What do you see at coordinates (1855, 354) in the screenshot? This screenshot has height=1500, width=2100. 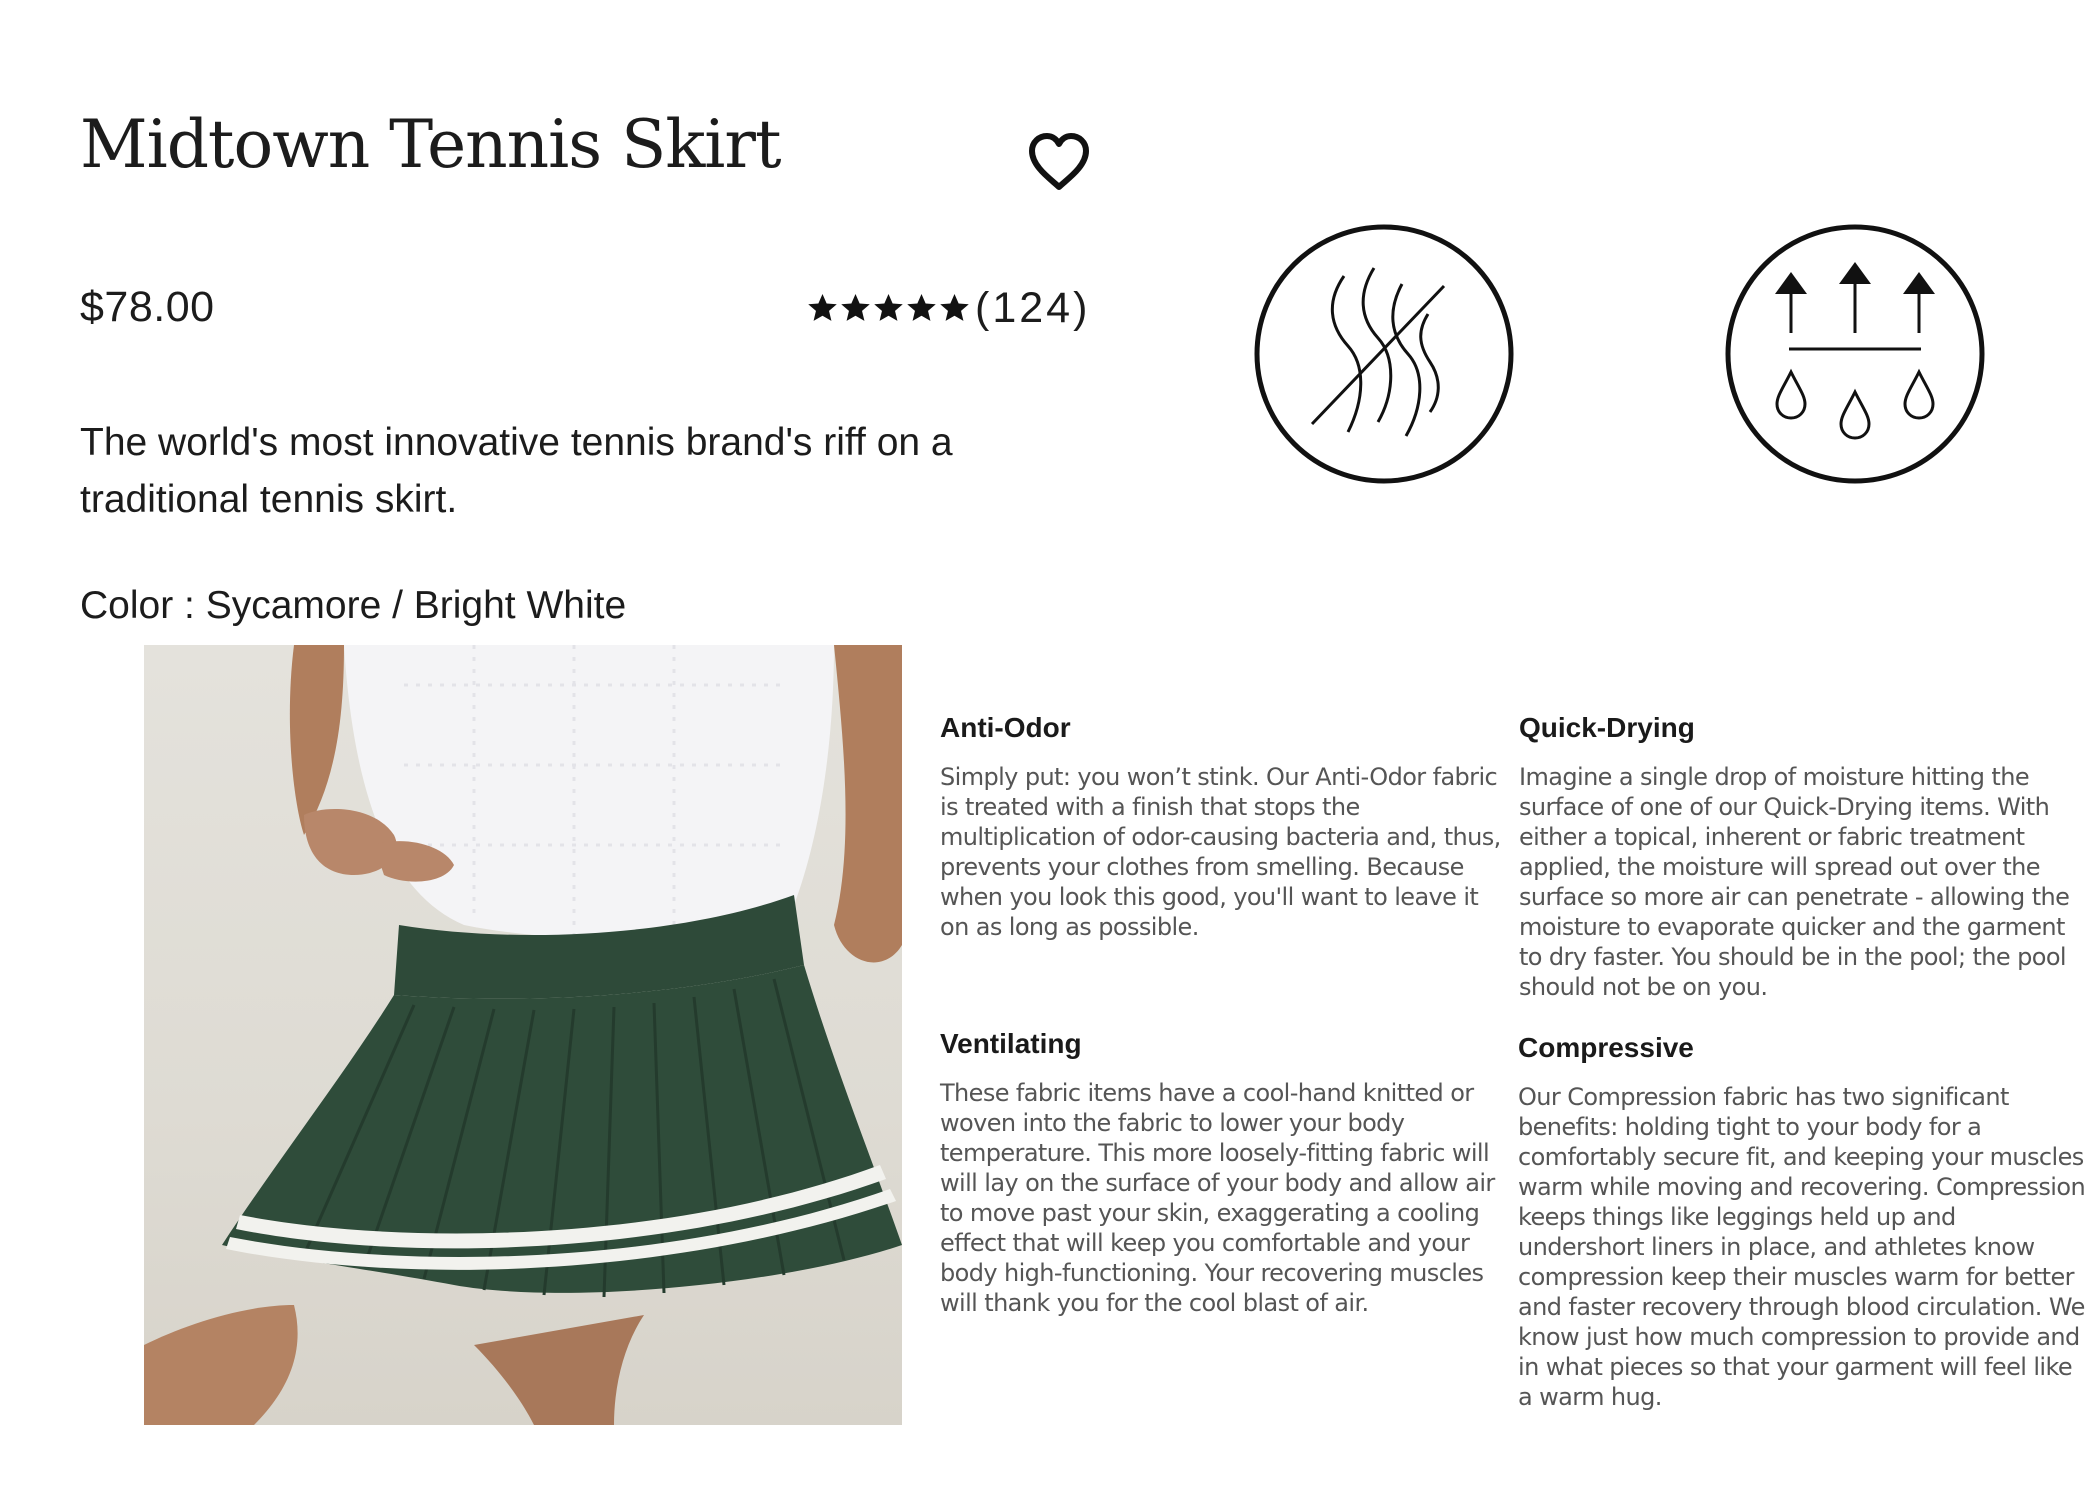 I see `quick-drying-icon` at bounding box center [1855, 354].